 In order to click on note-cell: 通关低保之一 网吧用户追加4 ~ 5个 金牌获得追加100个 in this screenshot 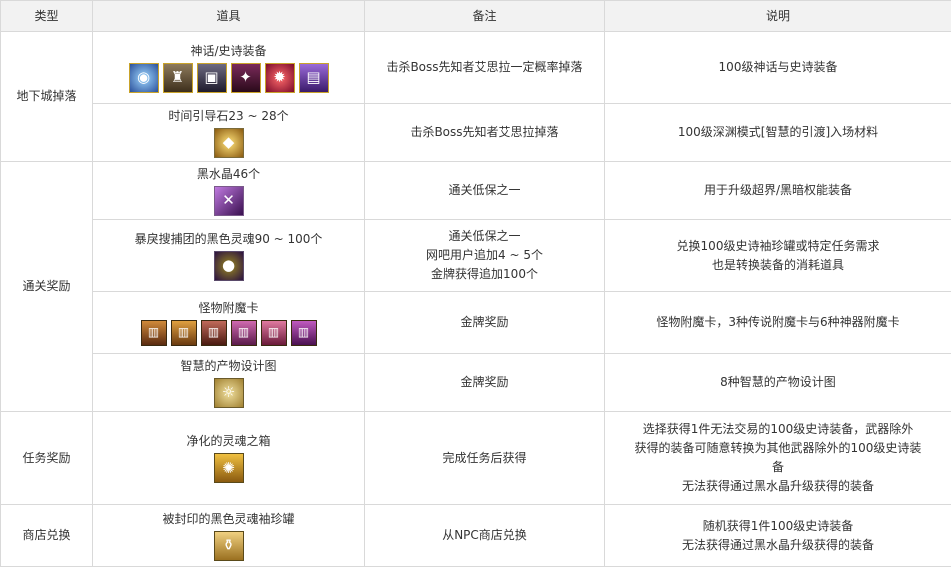, I will do `click(484, 255)`.